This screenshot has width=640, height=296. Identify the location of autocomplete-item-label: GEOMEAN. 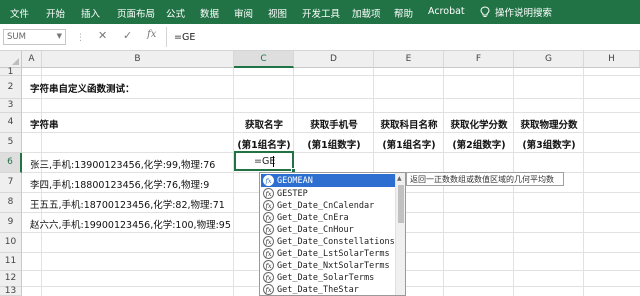
(295, 180).